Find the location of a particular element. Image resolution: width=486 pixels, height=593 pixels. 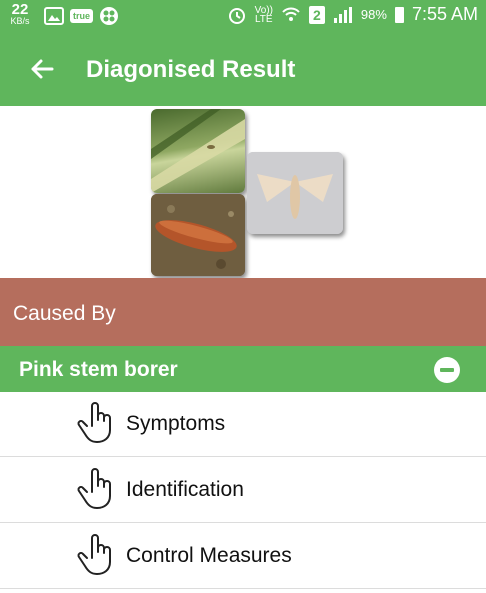

app-bar: Diagonised Result is located at coordinates (243, 69).